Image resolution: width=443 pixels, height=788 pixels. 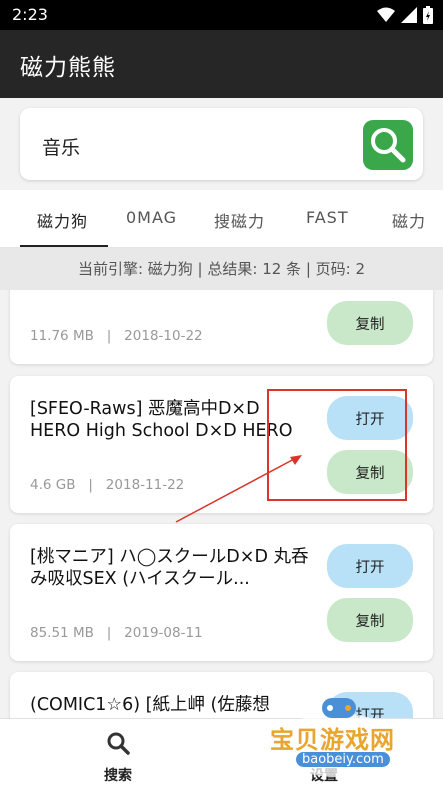 What do you see at coordinates (116, 336) in the screenshot?
I see `result-meta: 11.76 MB | 2018-10-22` at bounding box center [116, 336].